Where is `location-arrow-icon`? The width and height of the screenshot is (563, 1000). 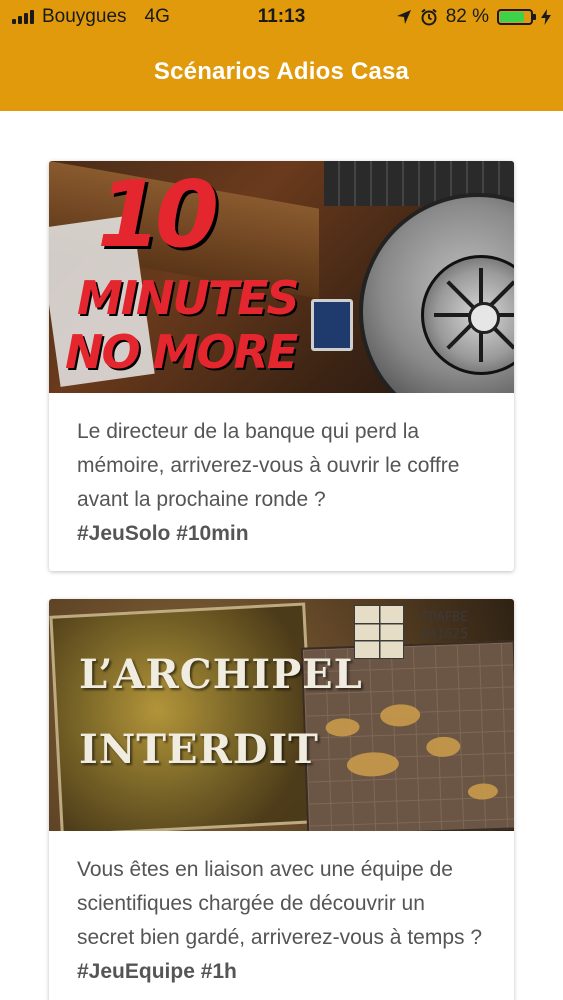 location-arrow-icon is located at coordinates (403, 17).